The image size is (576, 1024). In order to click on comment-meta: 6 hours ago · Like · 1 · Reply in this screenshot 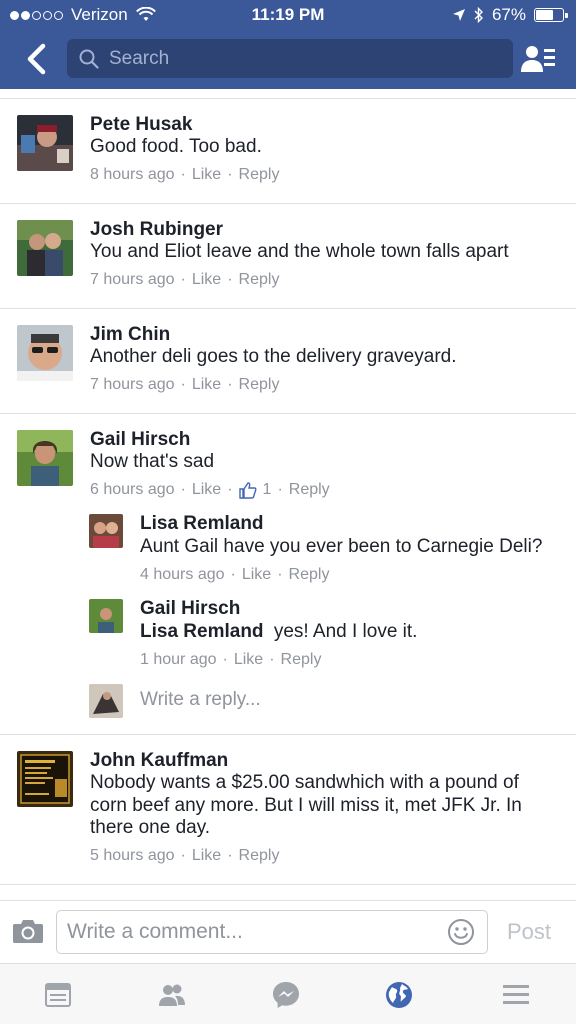, I will do `click(210, 490)`.